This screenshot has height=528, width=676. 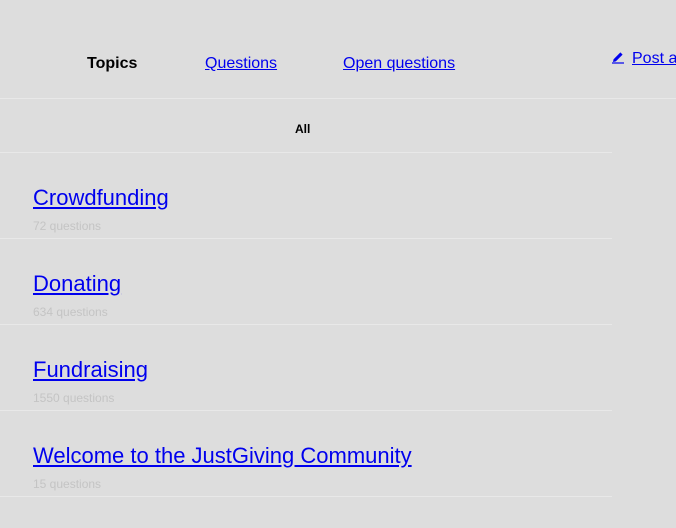 I want to click on list-item: Fundraising 1550 questions, so click(x=306, y=368).